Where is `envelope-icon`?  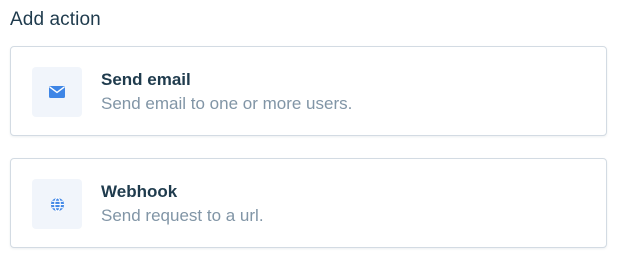
envelope-icon is located at coordinates (57, 92).